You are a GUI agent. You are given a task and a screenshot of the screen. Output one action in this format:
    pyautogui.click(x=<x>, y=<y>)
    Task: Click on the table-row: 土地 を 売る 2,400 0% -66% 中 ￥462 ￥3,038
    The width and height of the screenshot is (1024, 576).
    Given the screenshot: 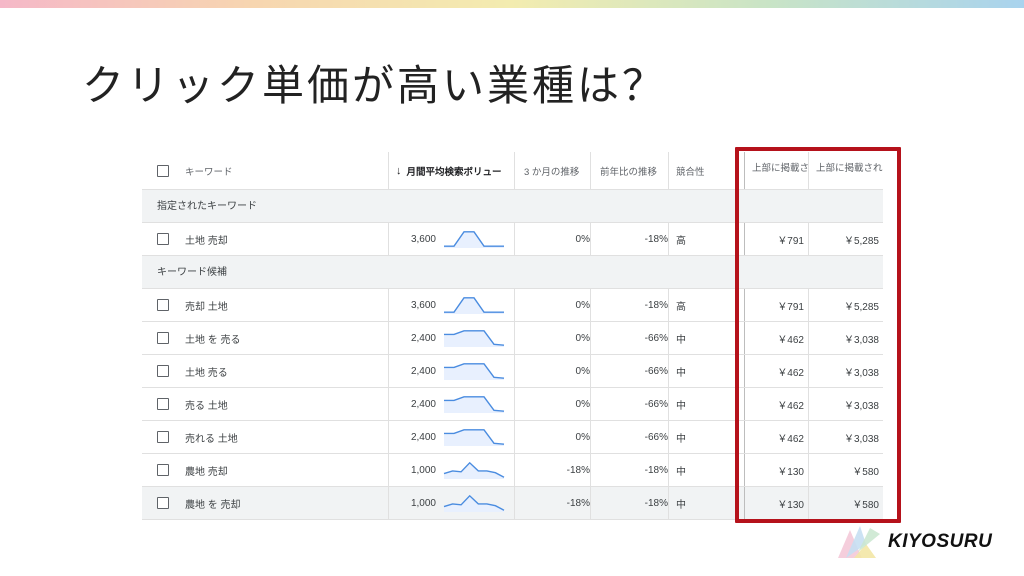 What is the action you would take?
    pyautogui.click(x=512, y=338)
    